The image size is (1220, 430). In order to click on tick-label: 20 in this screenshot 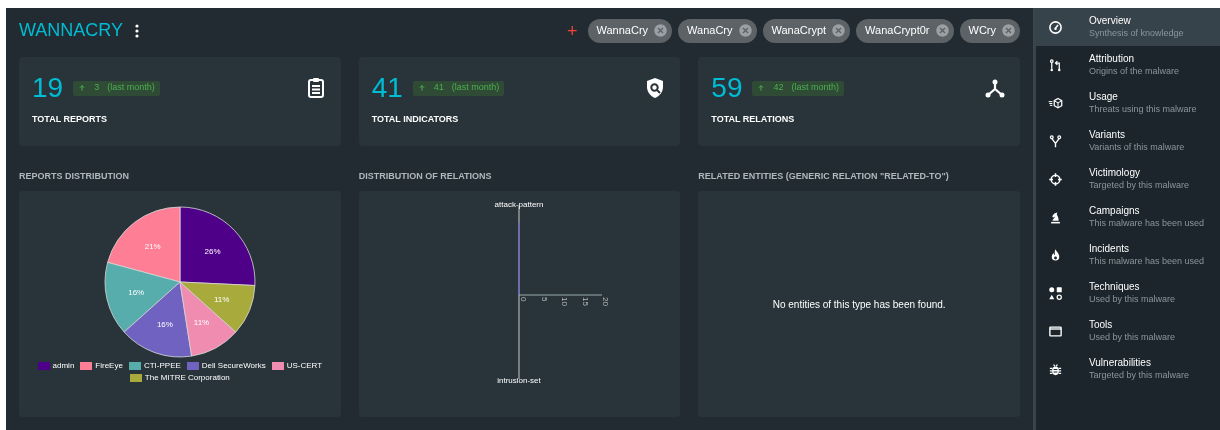, I will do `click(605, 301)`.